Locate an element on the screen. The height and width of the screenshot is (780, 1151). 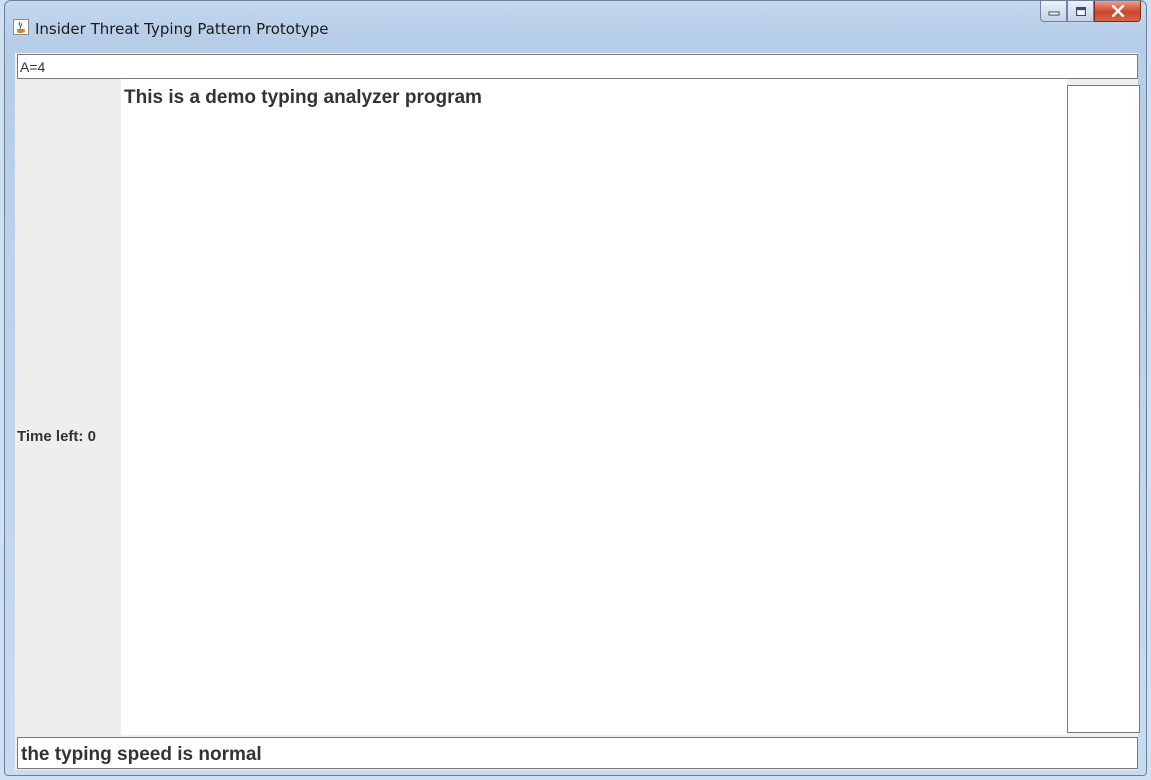
minimize-icon is located at coordinates (1053, 13).